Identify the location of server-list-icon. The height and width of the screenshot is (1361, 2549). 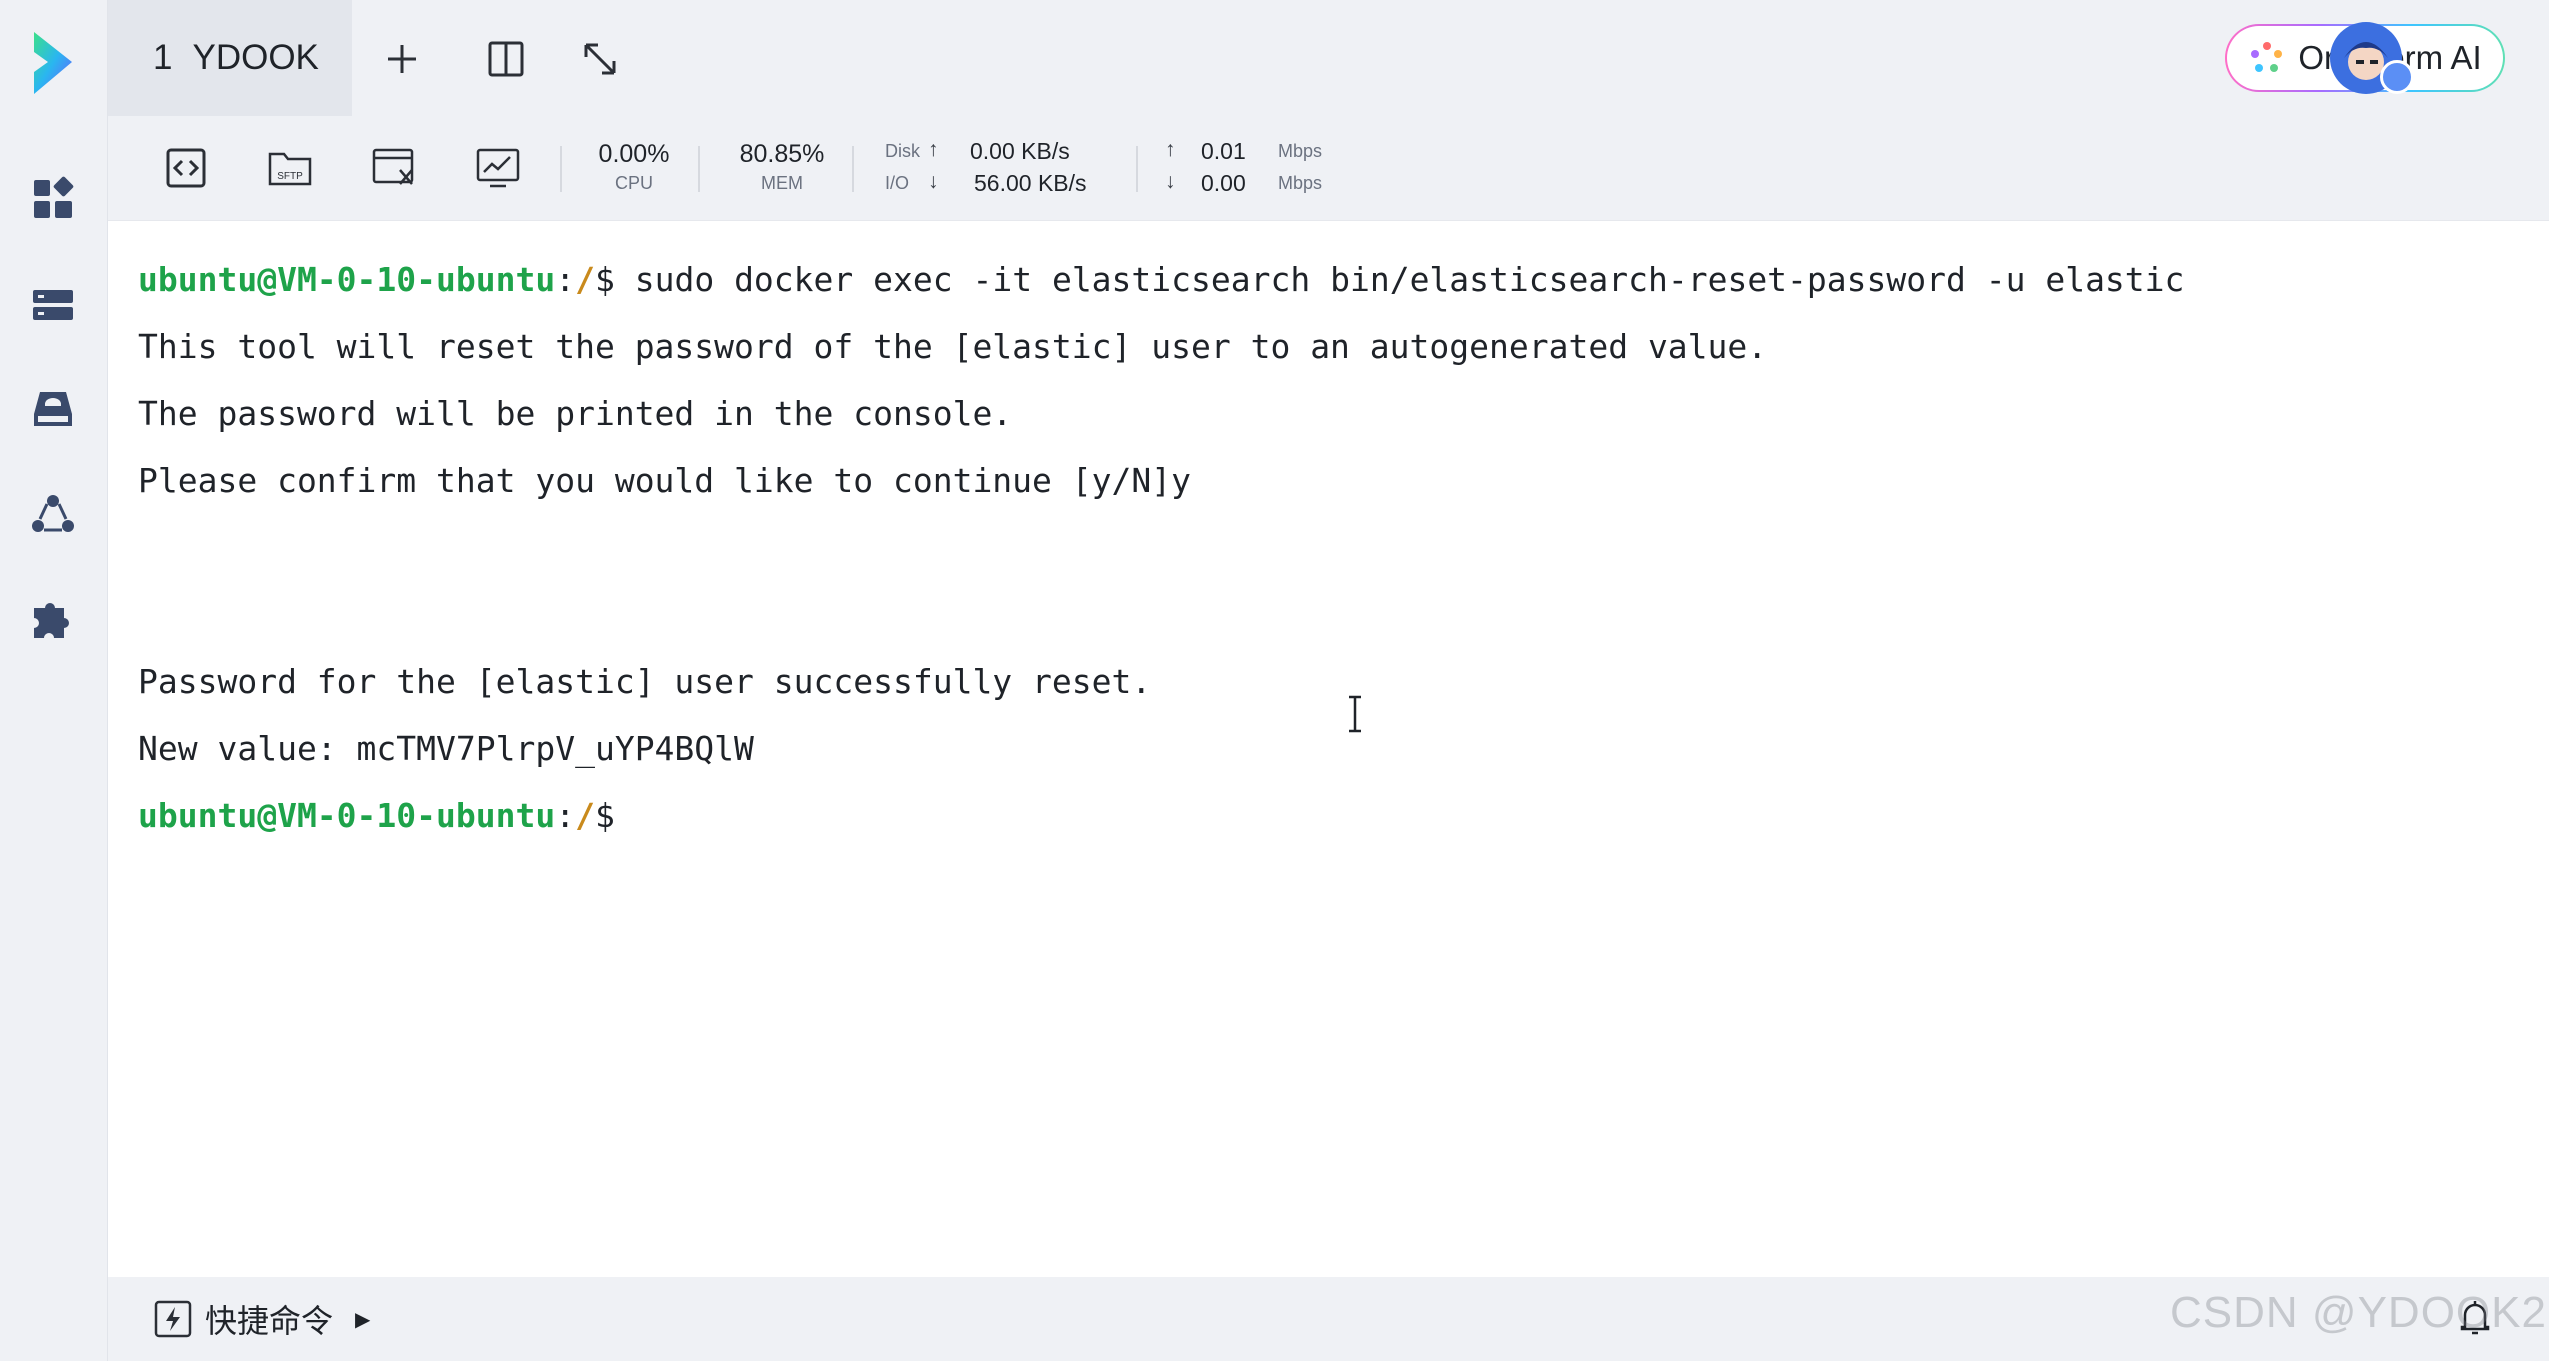
(53, 305).